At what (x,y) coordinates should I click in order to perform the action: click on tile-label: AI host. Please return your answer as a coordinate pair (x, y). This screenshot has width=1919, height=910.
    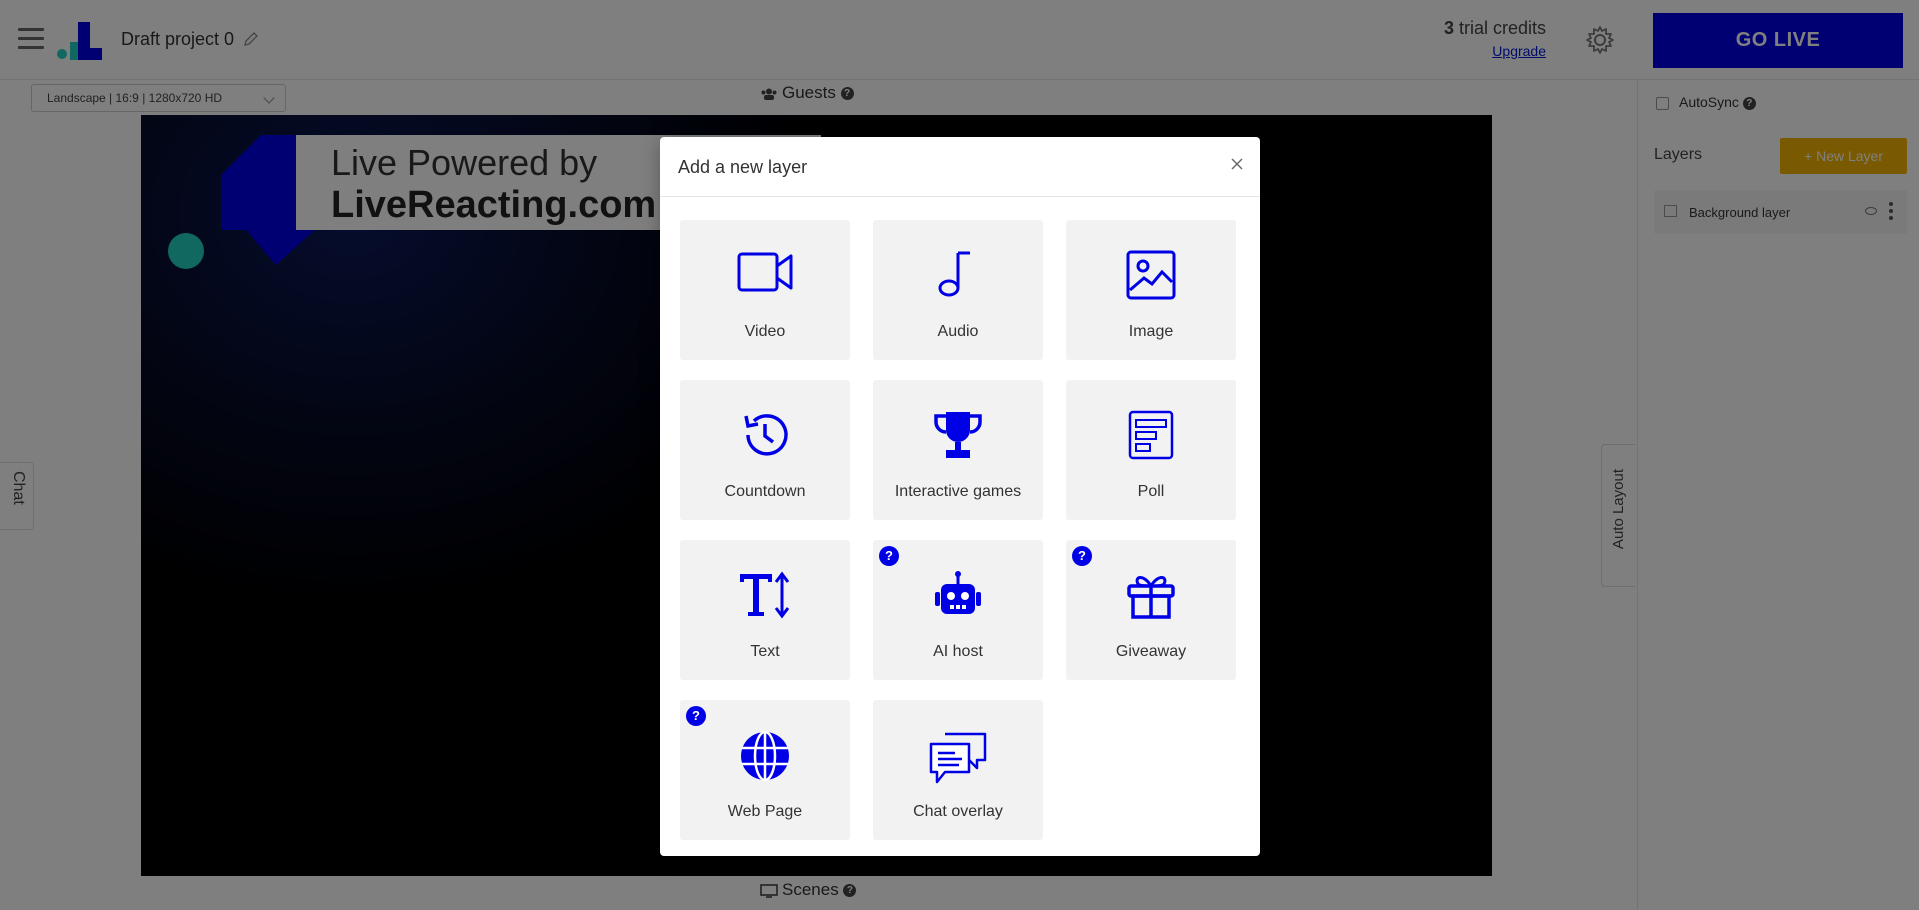
    Looking at the image, I should click on (958, 651).